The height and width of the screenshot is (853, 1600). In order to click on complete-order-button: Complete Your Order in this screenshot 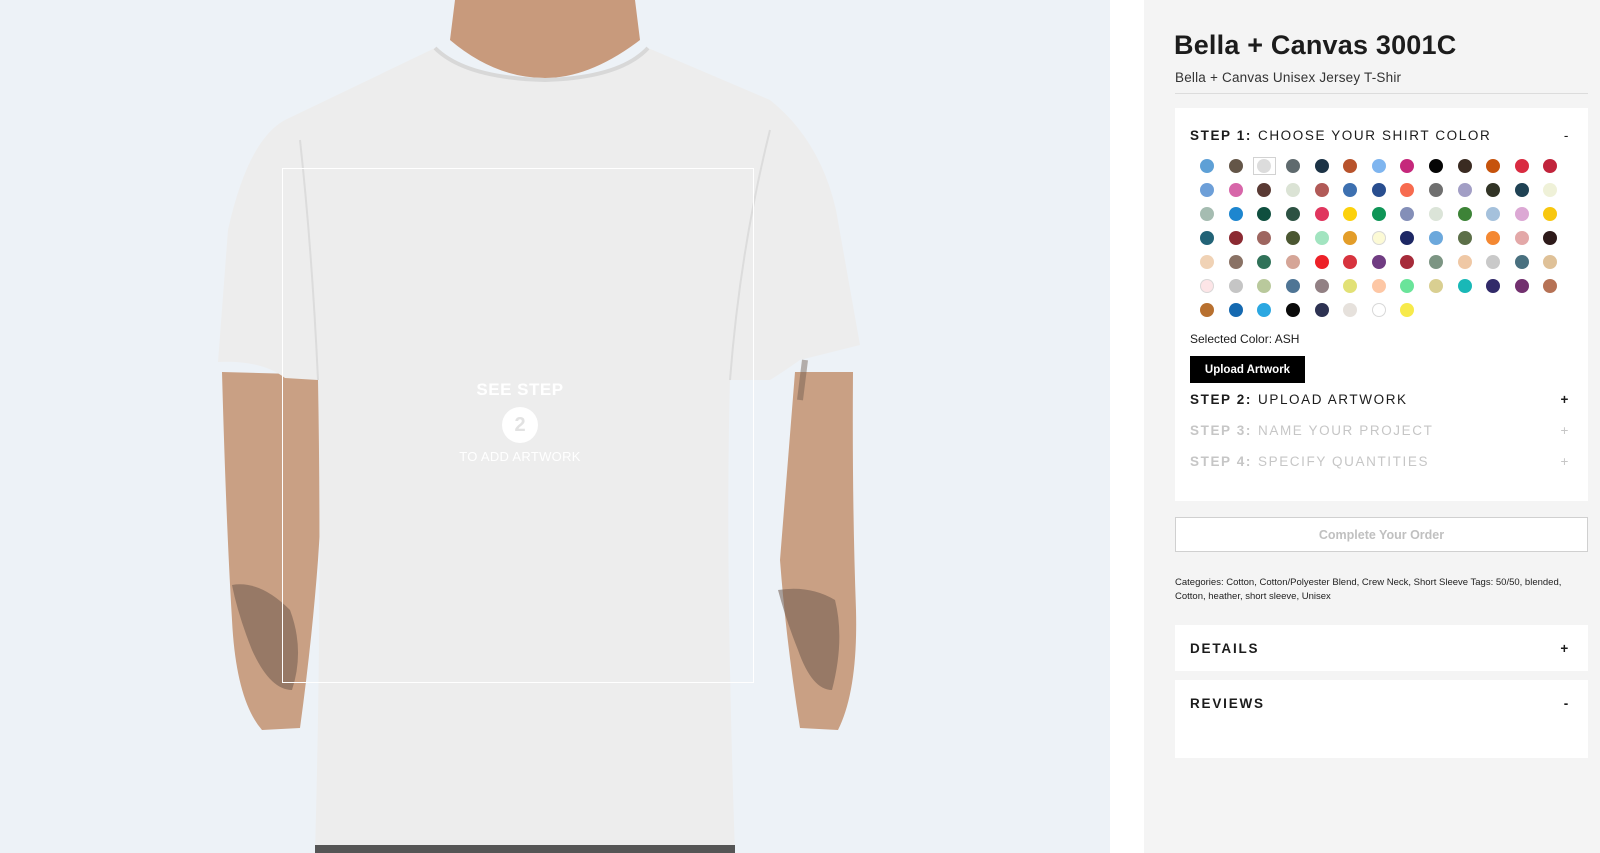, I will do `click(1381, 534)`.